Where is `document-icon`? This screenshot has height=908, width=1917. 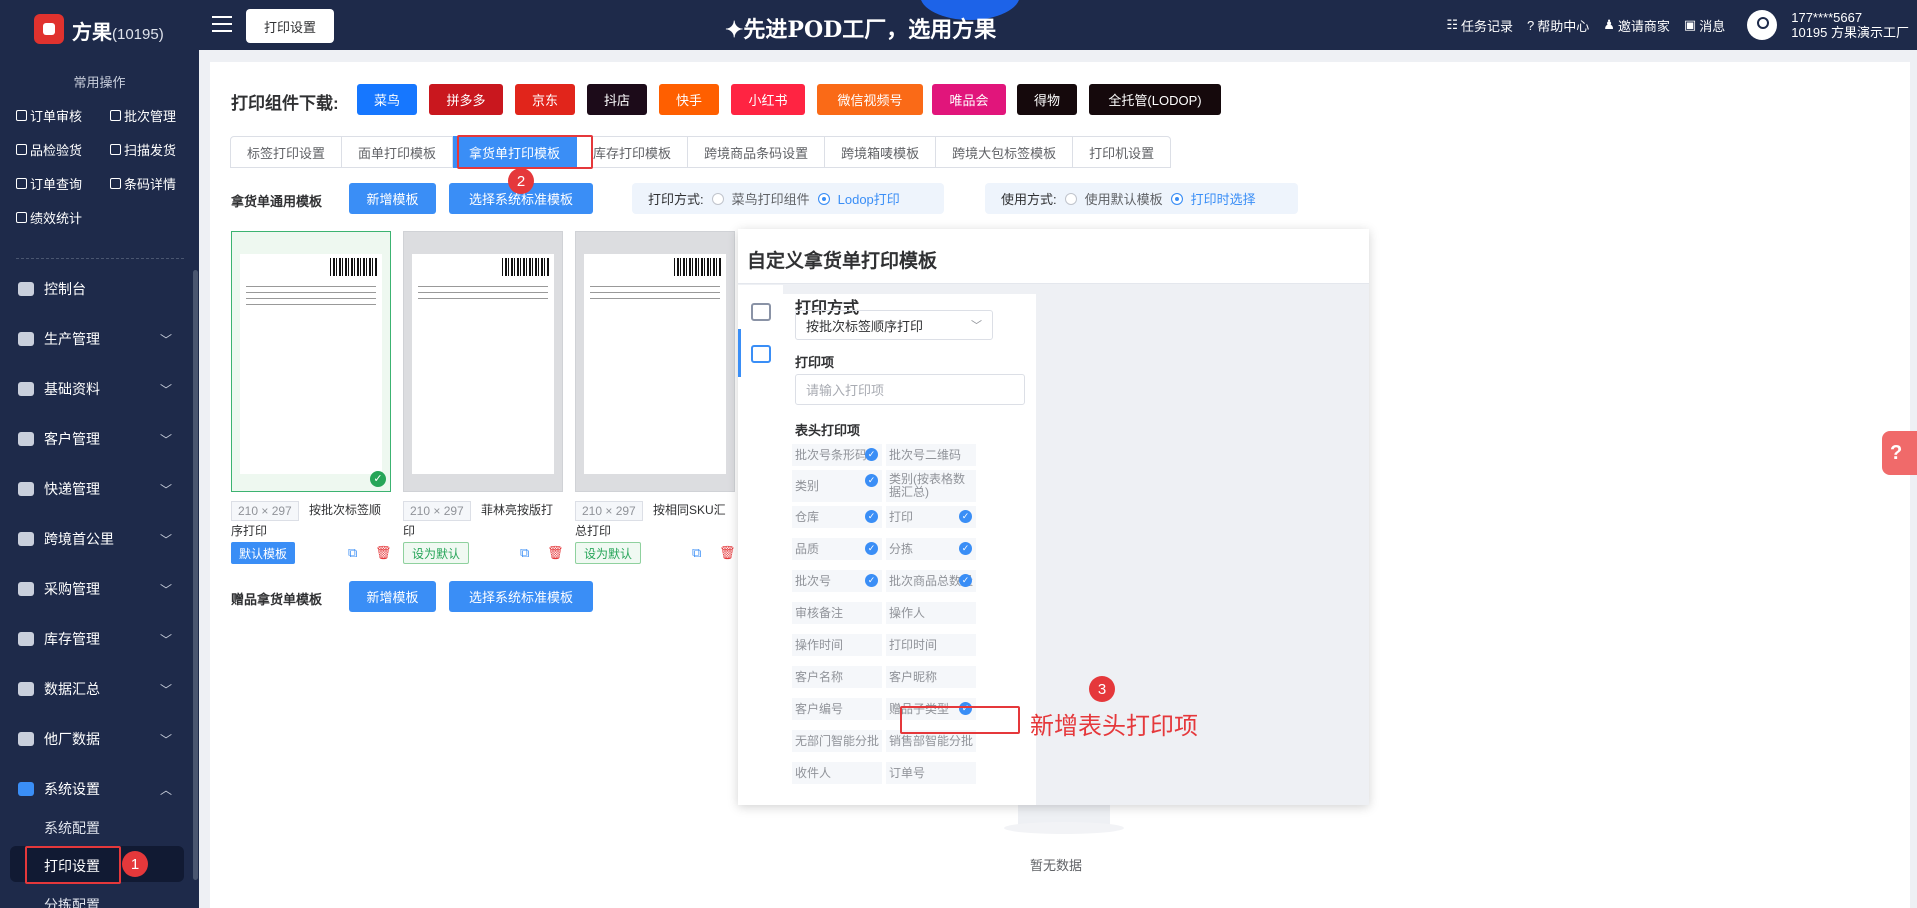 document-icon is located at coordinates (21, 149).